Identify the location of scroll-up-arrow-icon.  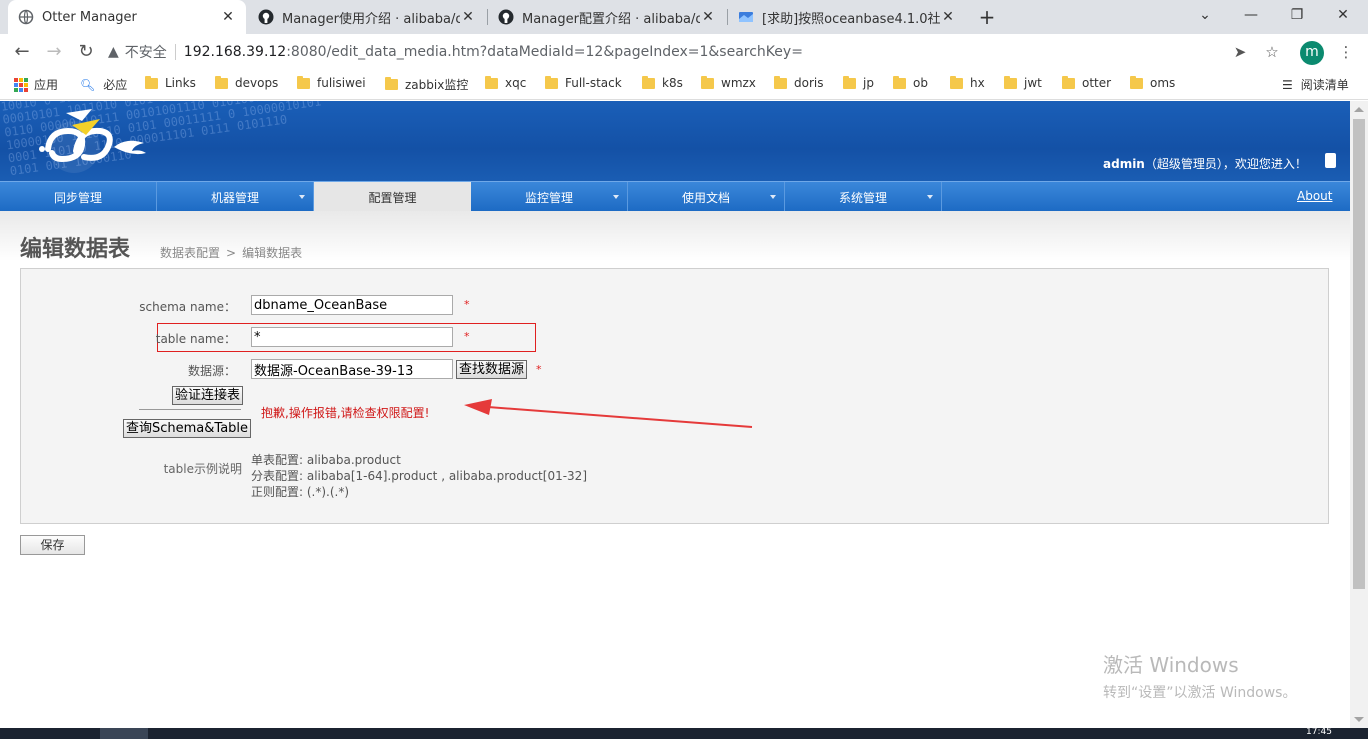
(1359, 109).